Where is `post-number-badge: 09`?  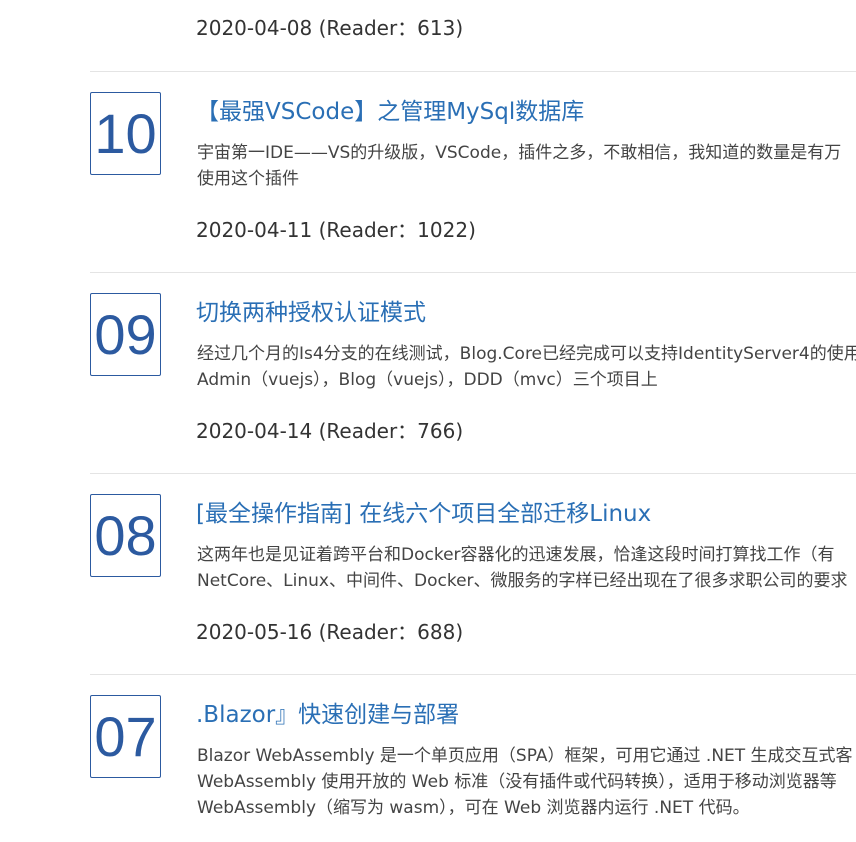 post-number-badge: 09 is located at coordinates (125, 334).